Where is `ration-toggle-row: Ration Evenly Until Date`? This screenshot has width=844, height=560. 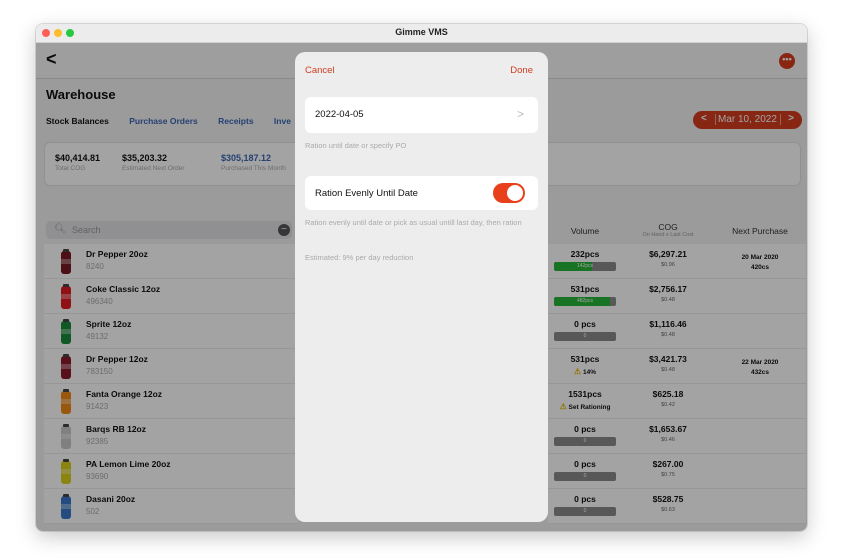
ration-toggle-row: Ration Evenly Until Date is located at coordinates (421, 193).